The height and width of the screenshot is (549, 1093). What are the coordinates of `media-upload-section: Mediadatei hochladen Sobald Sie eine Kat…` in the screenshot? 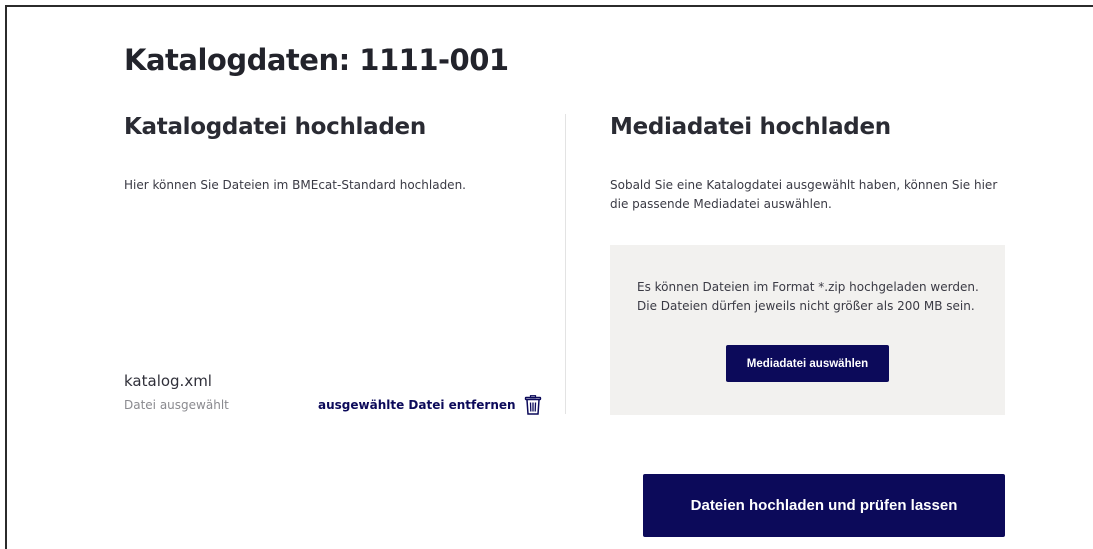 It's located at (807, 162).